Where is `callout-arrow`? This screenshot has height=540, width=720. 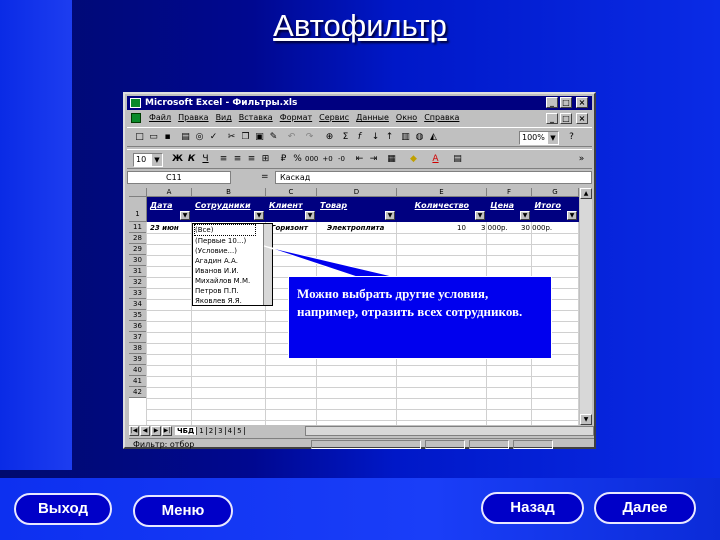
callout-arrow is located at coordinates (332, 262).